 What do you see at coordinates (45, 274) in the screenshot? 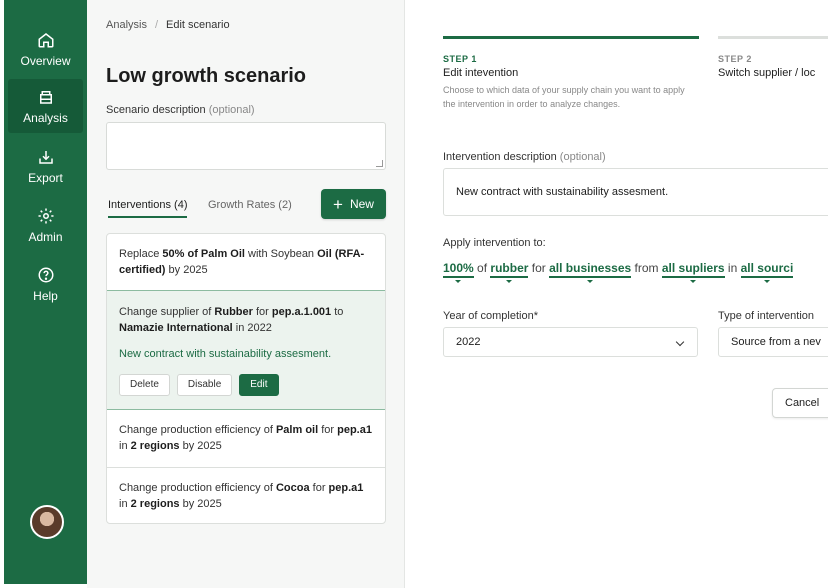
I see `question-icon` at bounding box center [45, 274].